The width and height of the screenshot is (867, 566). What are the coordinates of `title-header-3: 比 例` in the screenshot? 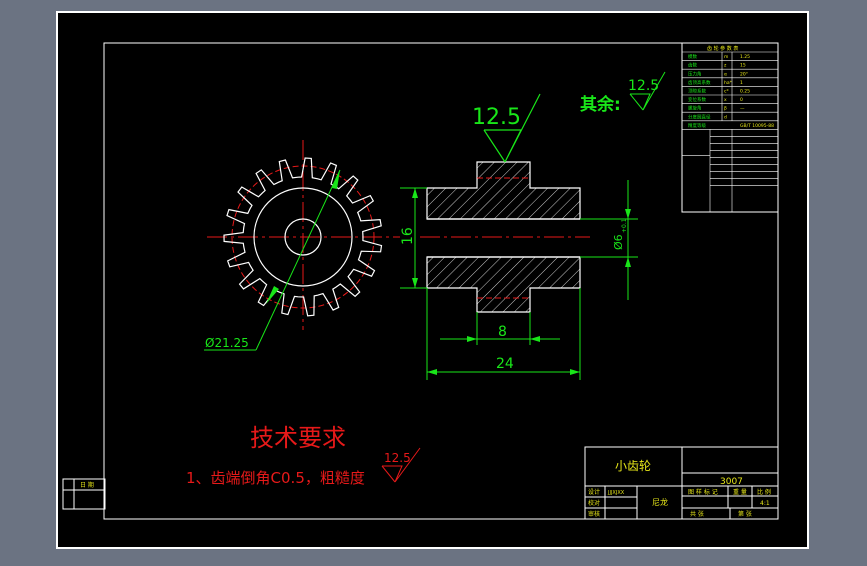 It's located at (764, 492).